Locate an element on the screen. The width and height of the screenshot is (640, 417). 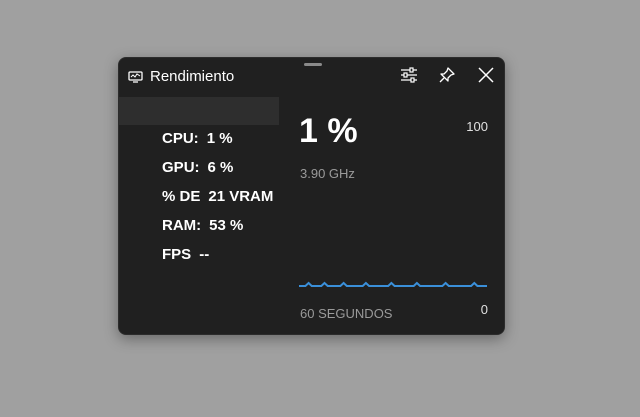
graph-max-label: 100 is located at coordinates (477, 126).